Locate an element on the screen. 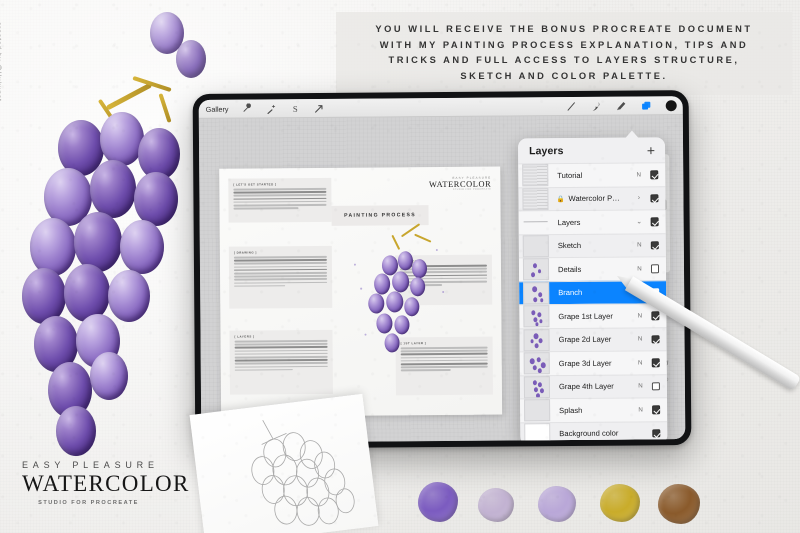 This screenshot has width=800, height=533. layer-row: Splash N is located at coordinates (594, 409).